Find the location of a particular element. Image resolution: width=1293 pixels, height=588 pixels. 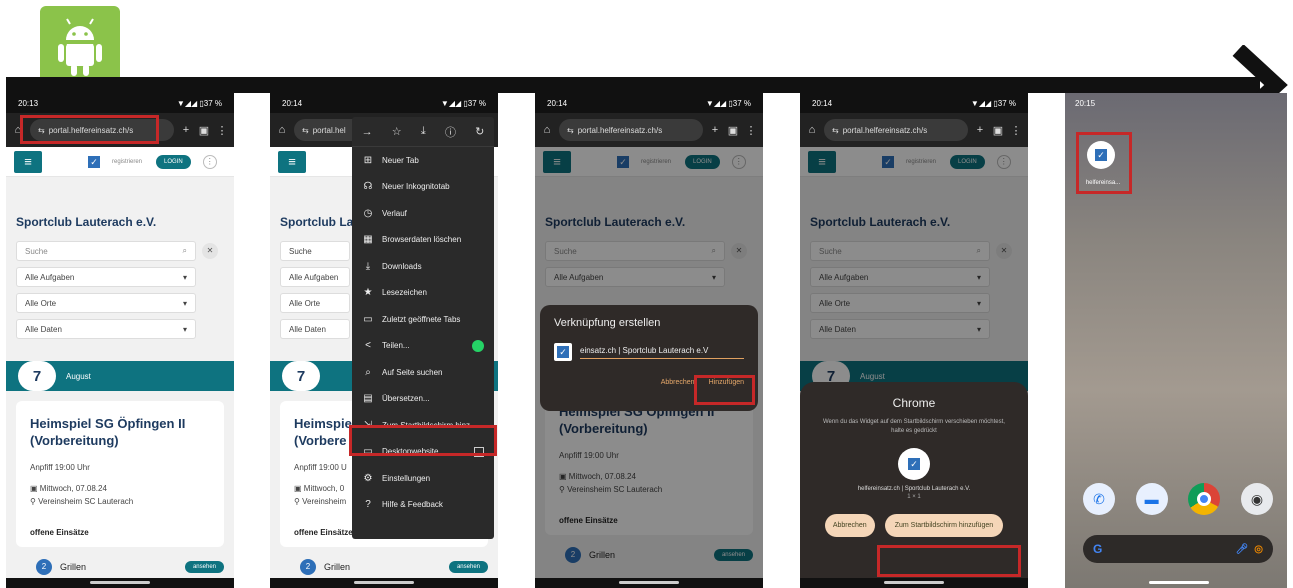

history-icon: ◷ is located at coordinates (368, 213).